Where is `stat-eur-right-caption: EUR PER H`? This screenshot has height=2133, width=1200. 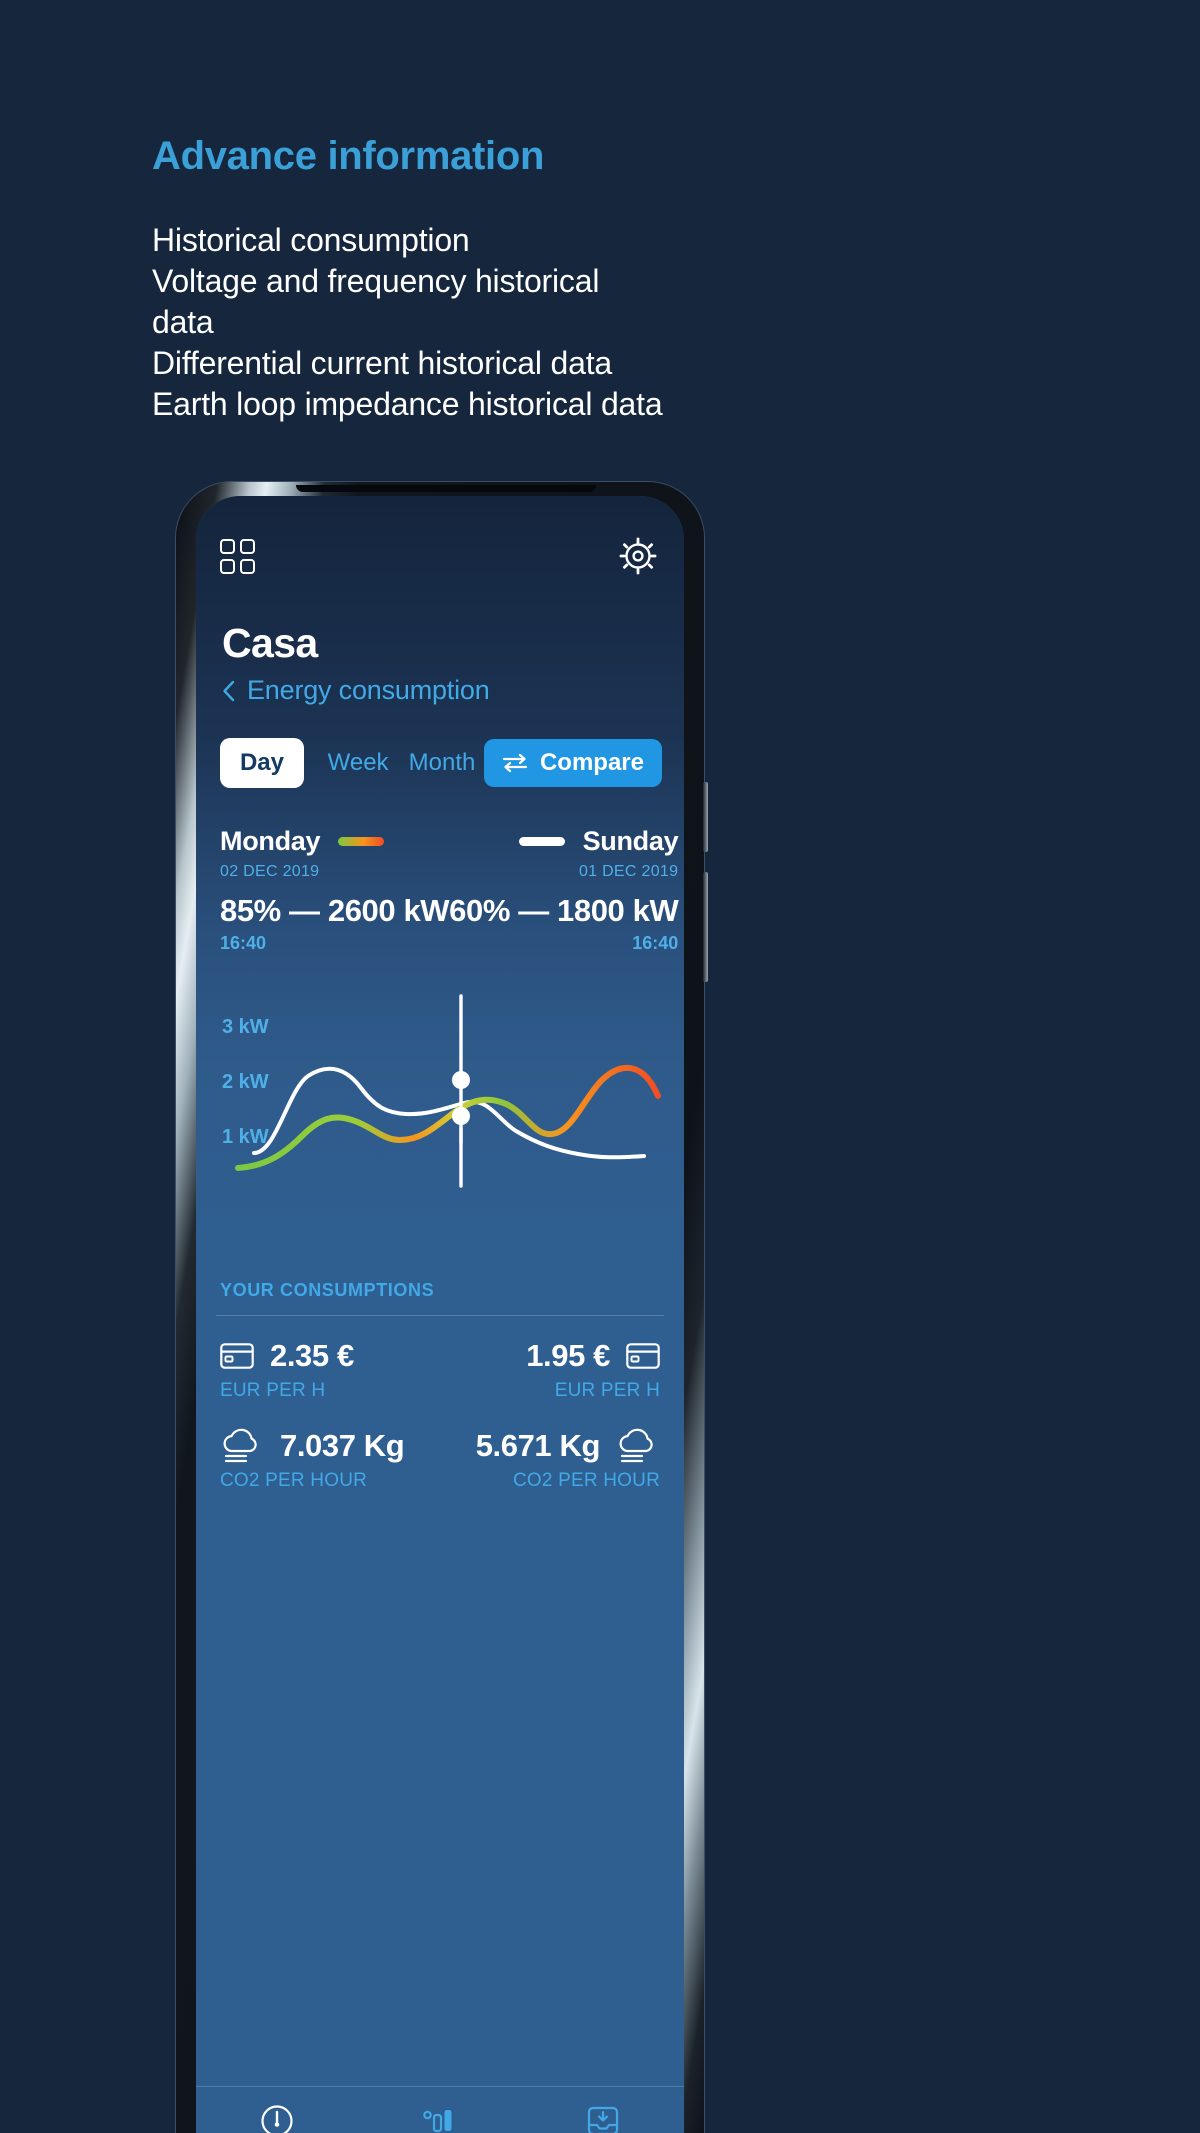
stat-eur-right-caption: EUR PER H is located at coordinates (607, 1390).